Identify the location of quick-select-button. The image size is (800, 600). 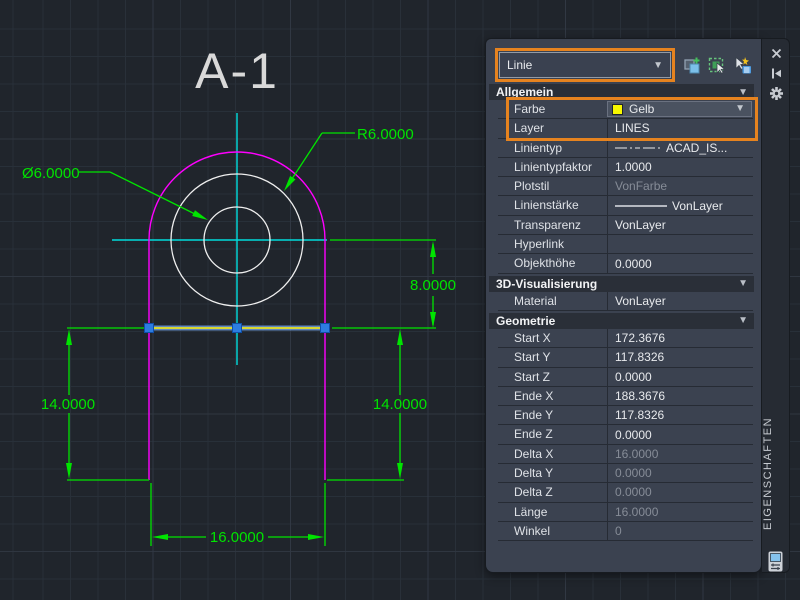
(742, 65).